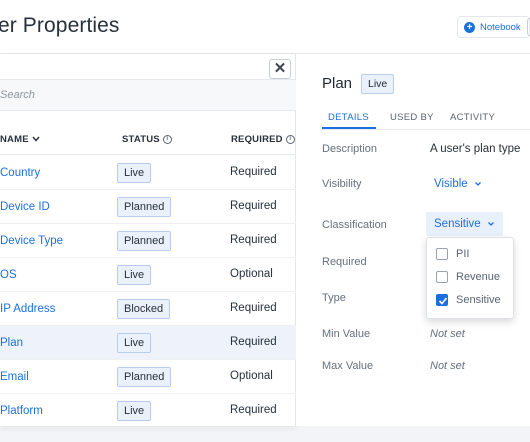  Describe the element at coordinates (350, 149) in the screenshot. I see `description-label: Description` at that location.